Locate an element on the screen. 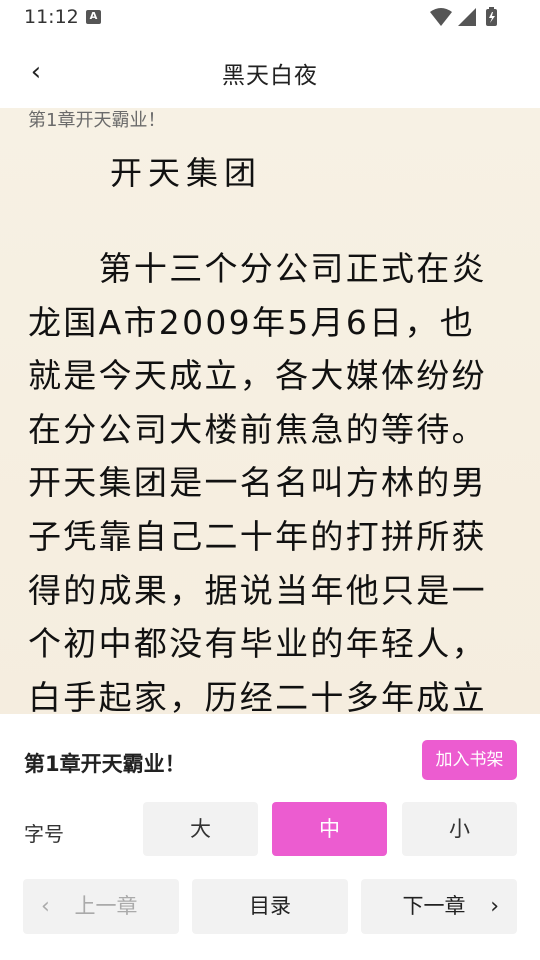 The image size is (540, 960). next-chapter-label: 下一章 is located at coordinates (434, 906).